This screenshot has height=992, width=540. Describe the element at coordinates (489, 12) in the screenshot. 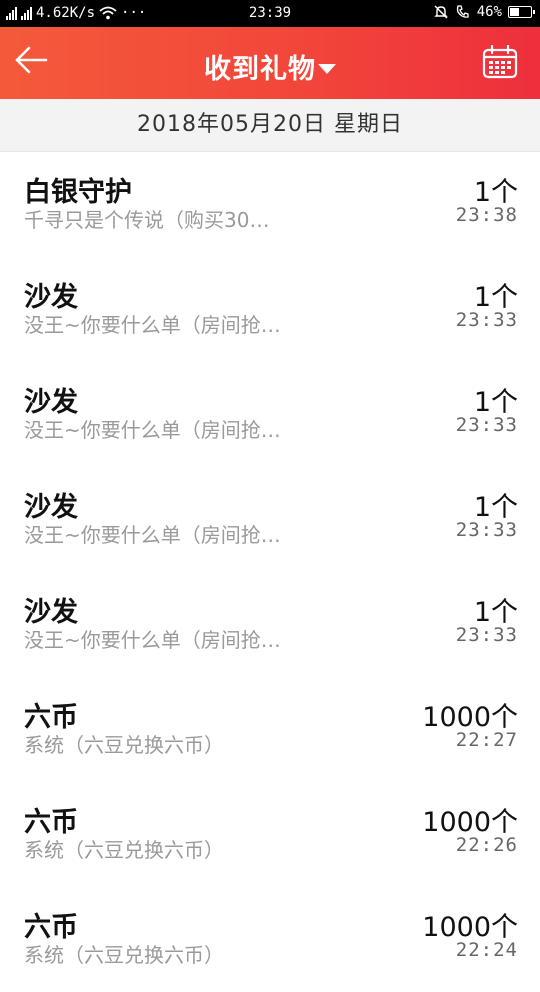

I see `battery-percent: 46%` at that location.